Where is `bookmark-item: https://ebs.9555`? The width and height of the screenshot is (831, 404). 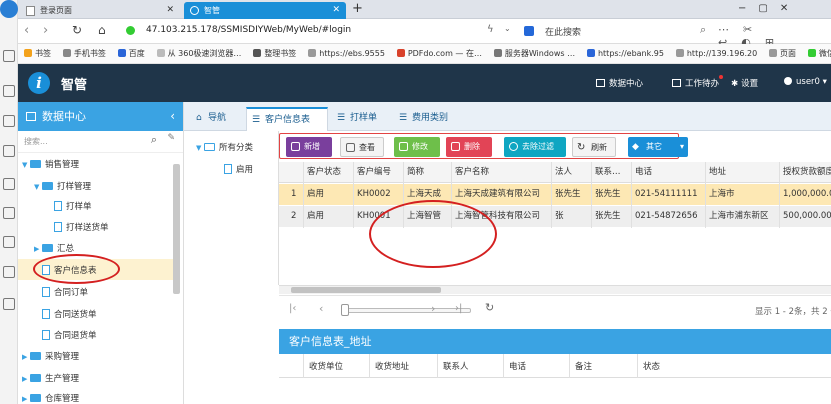 bookmark-item: https://ebs.9555 is located at coordinates (346, 53).